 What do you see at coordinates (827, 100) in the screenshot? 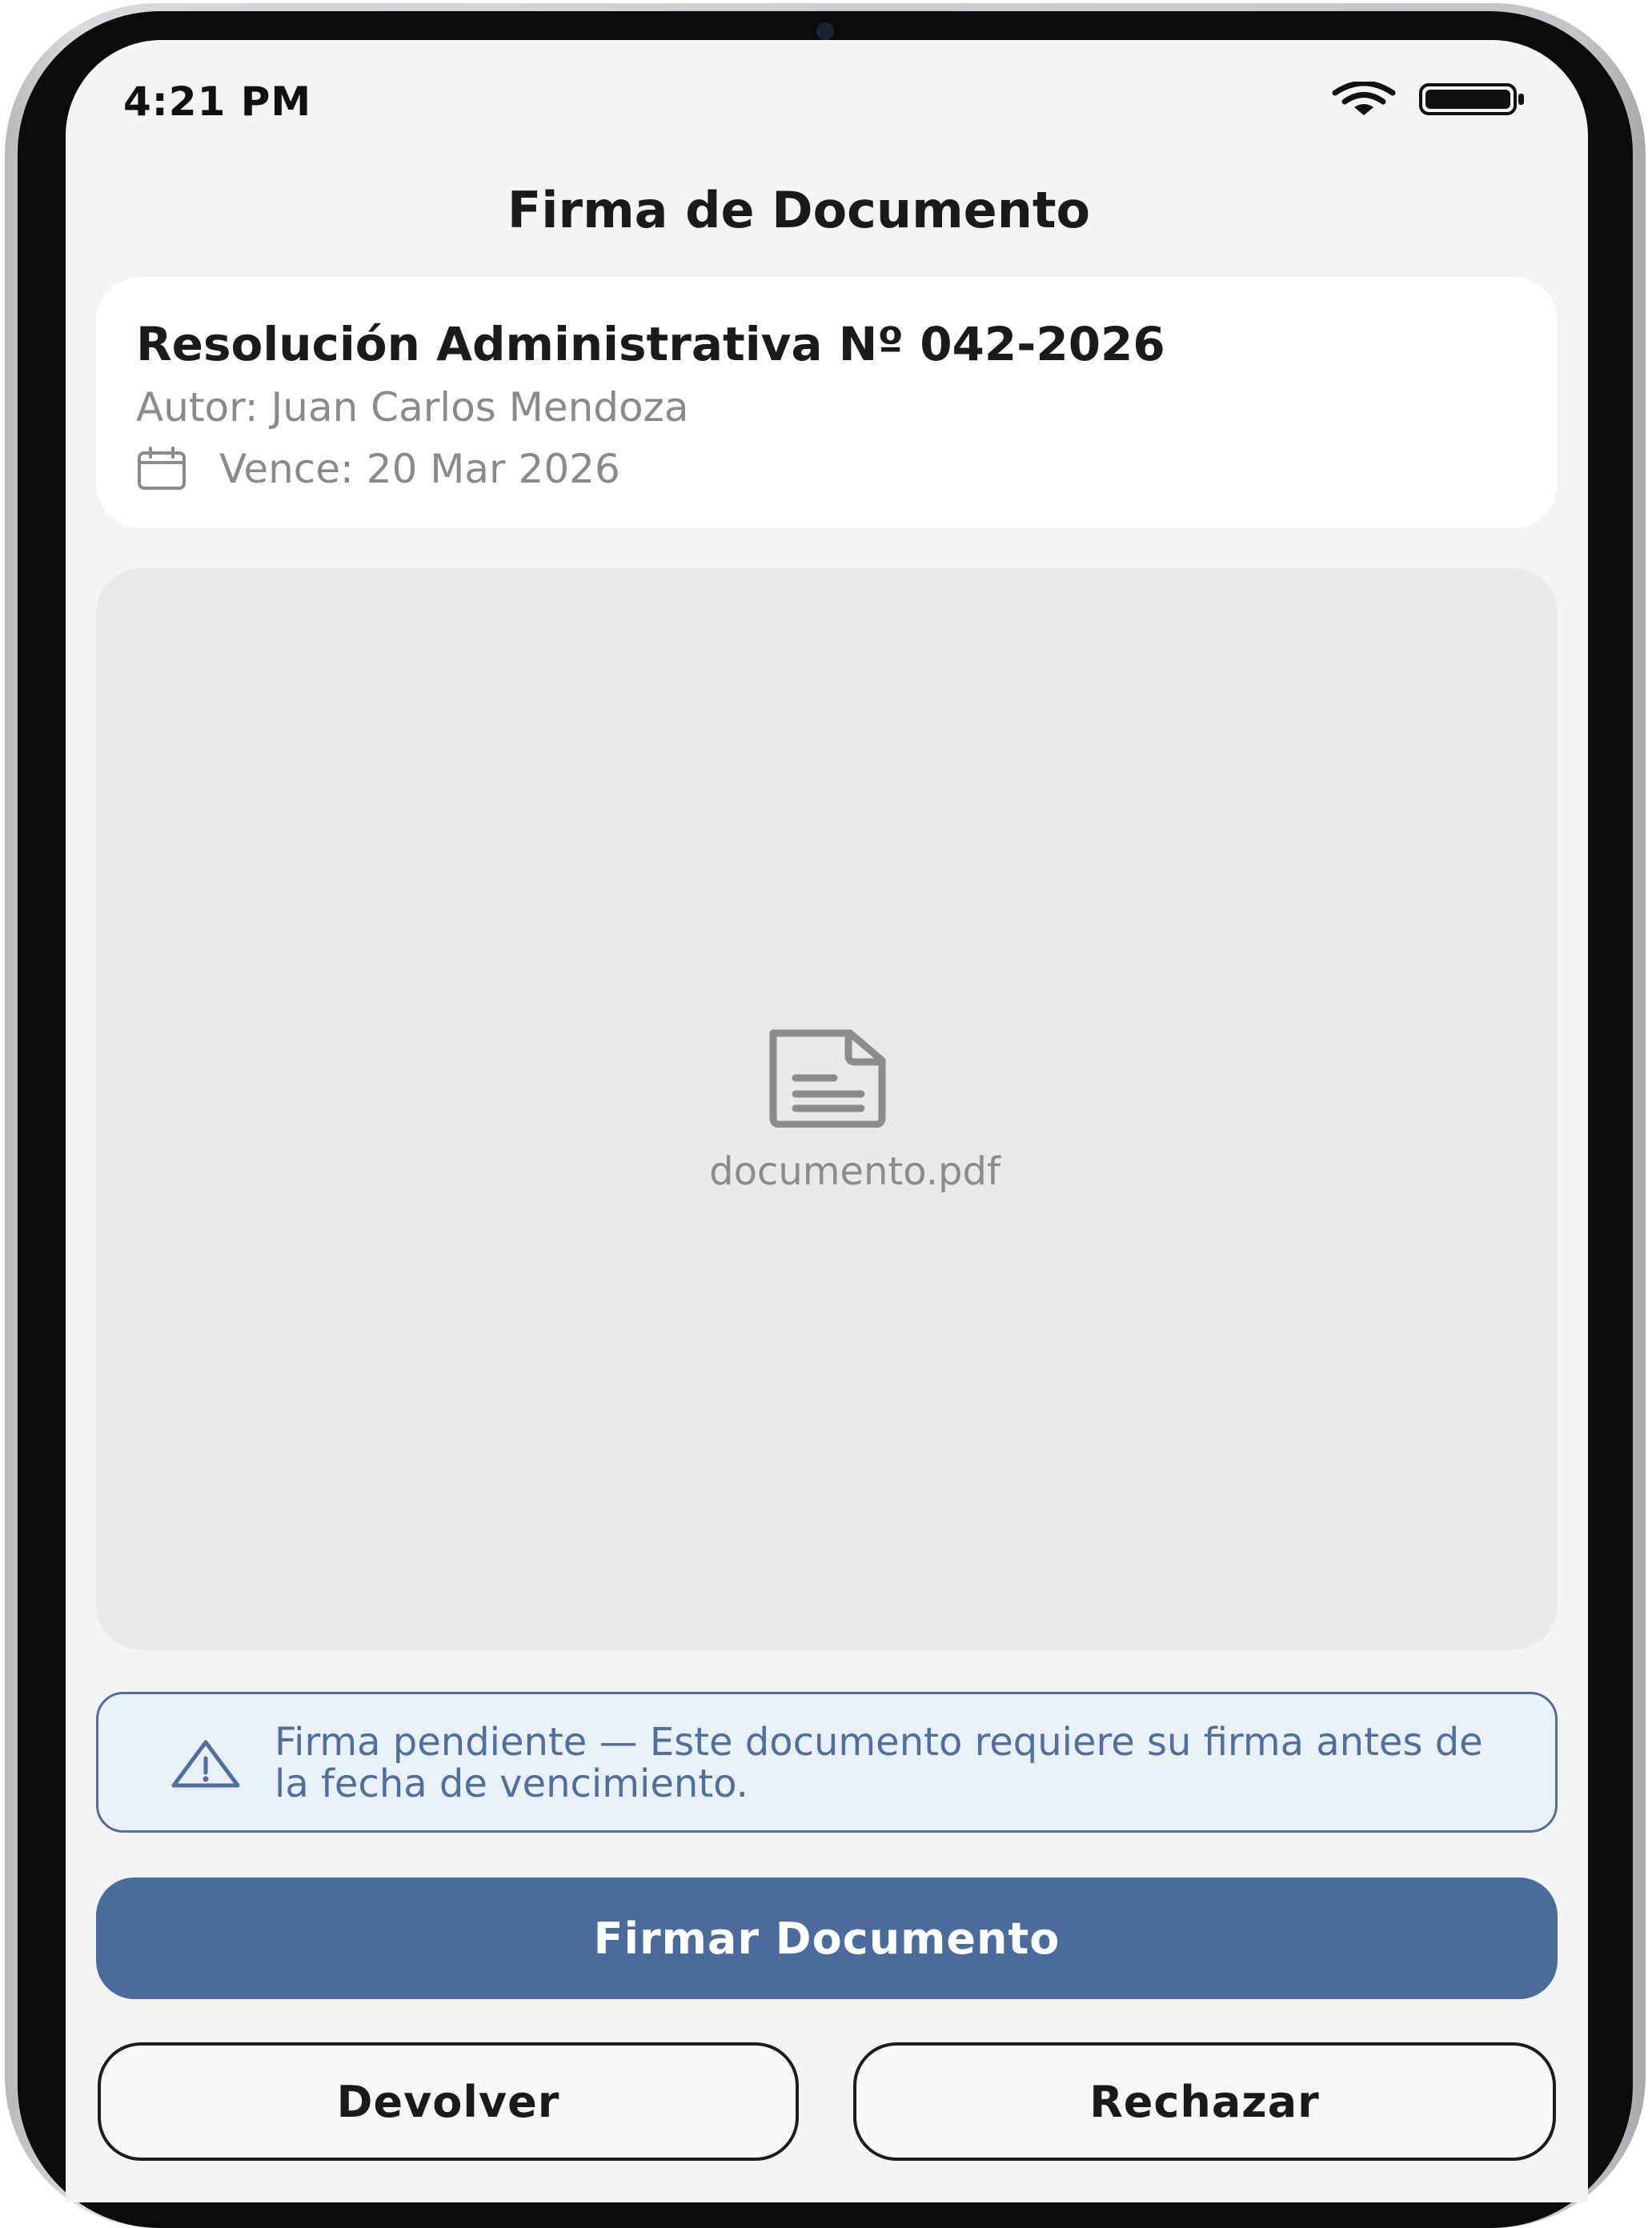
I see `status-bar: 4:21 PM` at bounding box center [827, 100].